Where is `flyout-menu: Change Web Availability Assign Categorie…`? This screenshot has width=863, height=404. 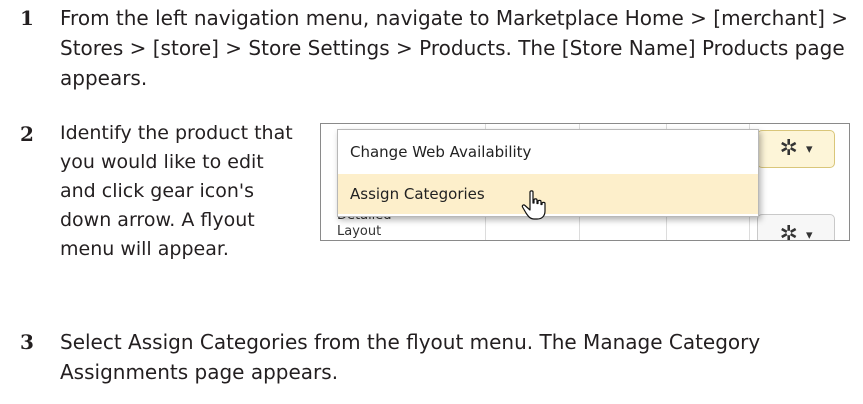
flyout-menu: Change Web Availability Assign Categorie… is located at coordinates (548, 173).